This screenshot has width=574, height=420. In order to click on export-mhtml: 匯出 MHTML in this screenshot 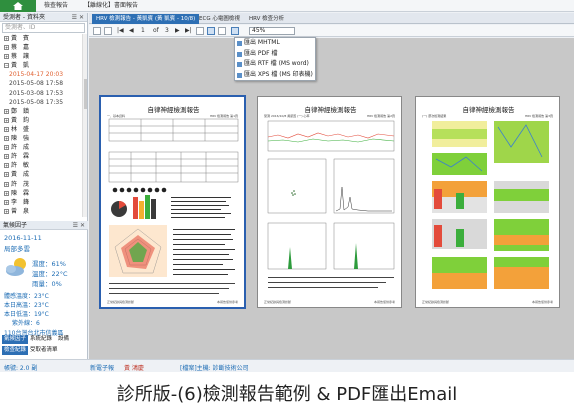, I will do `click(275, 43)`.